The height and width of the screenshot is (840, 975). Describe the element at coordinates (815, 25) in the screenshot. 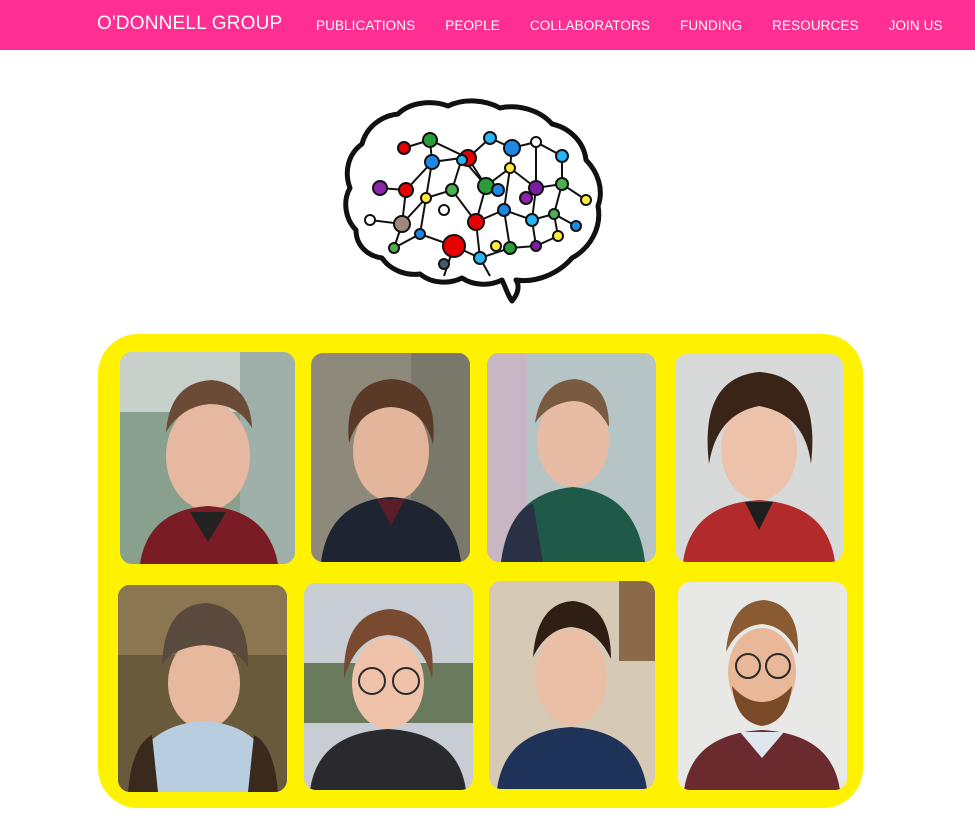

I see `nav-resources: RESOURCES` at that location.